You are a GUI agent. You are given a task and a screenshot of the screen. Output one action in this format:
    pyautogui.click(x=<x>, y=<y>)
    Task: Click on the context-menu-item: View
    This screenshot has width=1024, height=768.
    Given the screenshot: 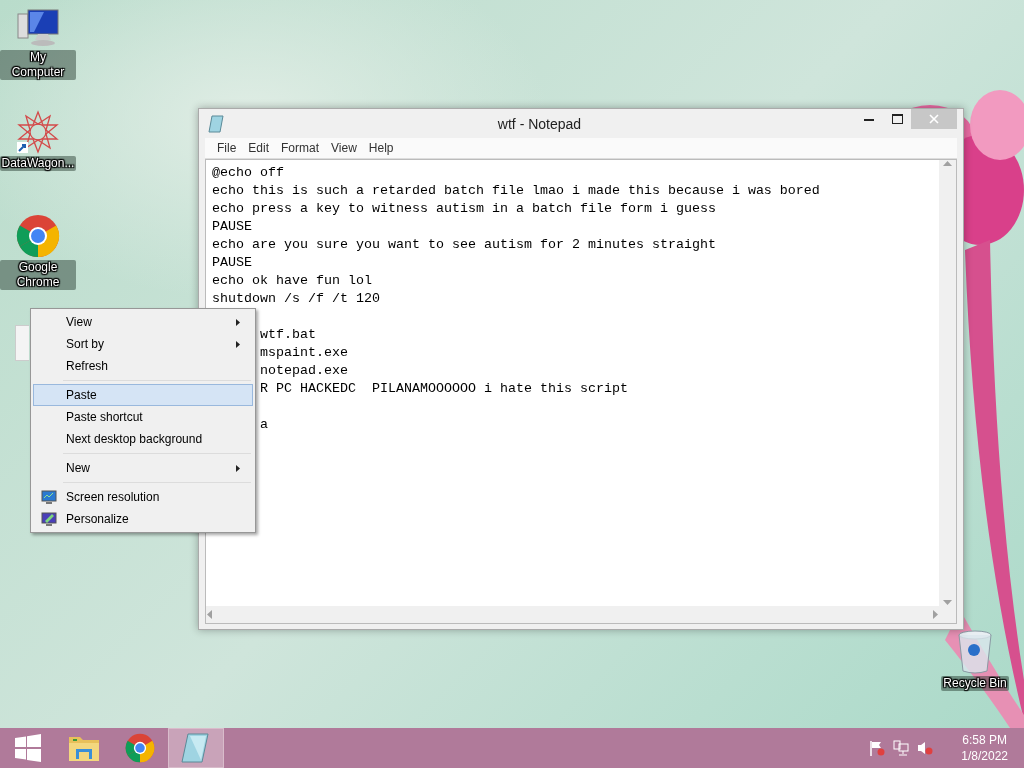 What is the action you would take?
    pyautogui.click(x=143, y=322)
    